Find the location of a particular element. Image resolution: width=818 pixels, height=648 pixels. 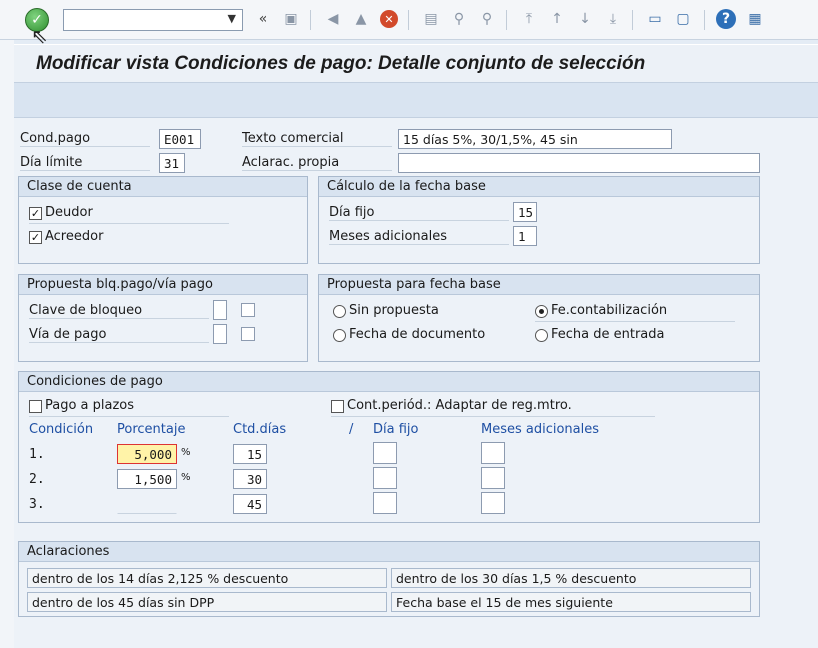

dia-limite-label: Día límite is located at coordinates (85, 163).